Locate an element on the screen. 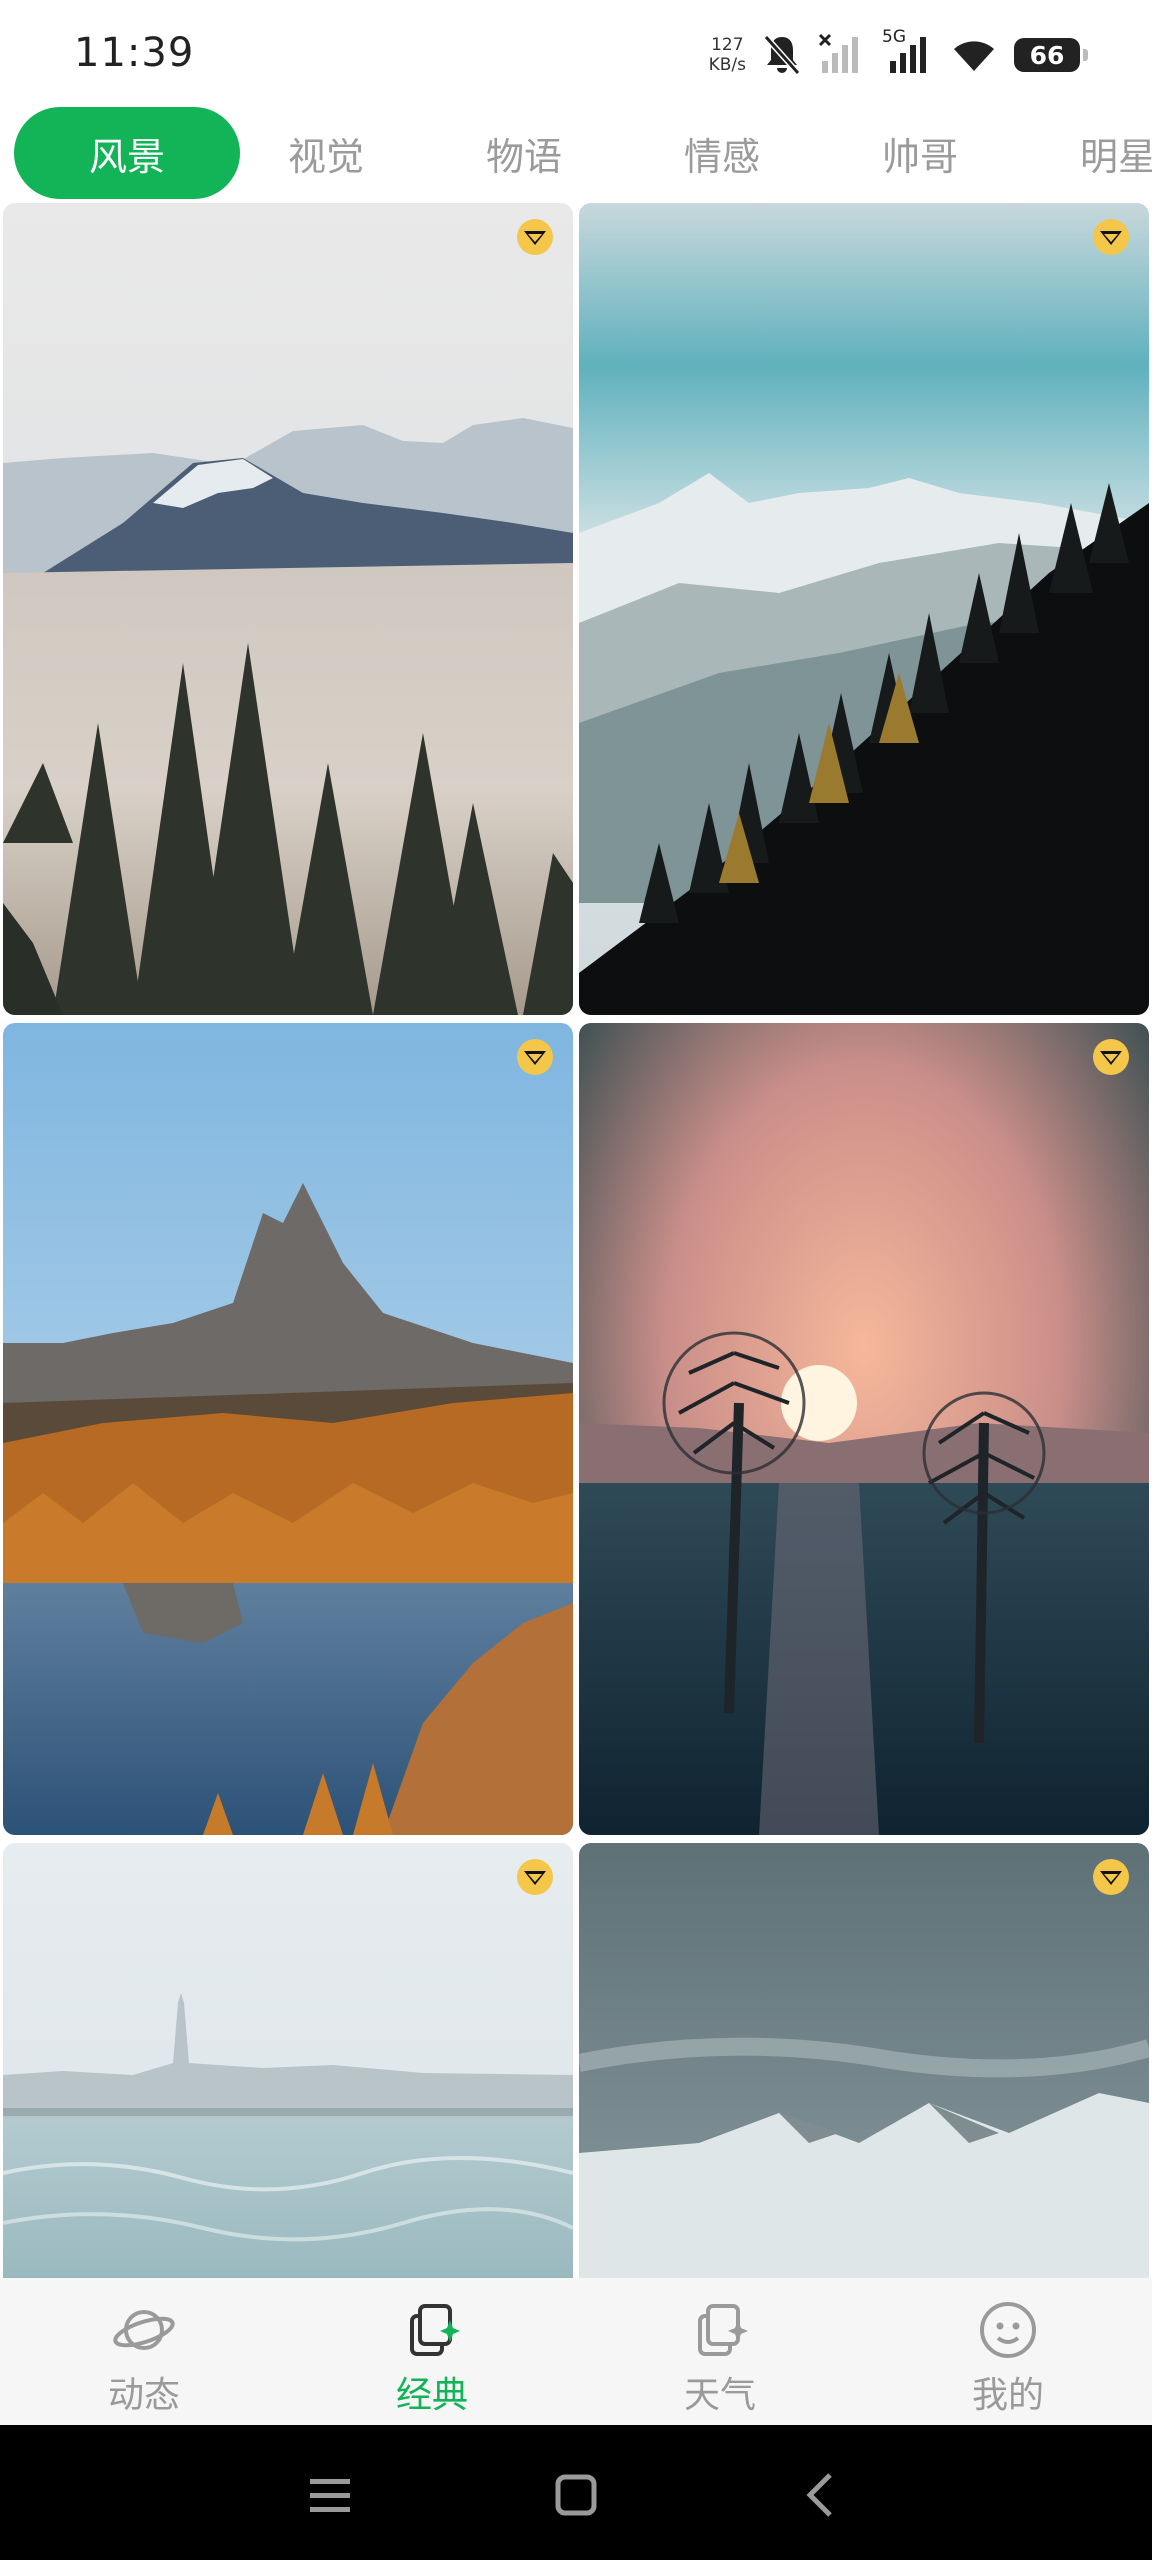 Image resolution: width=1152 pixels, height=2560 pixels. category-tabs: 风景 视觉 物语 情感 帅哥 明星 is located at coordinates (576, 153).